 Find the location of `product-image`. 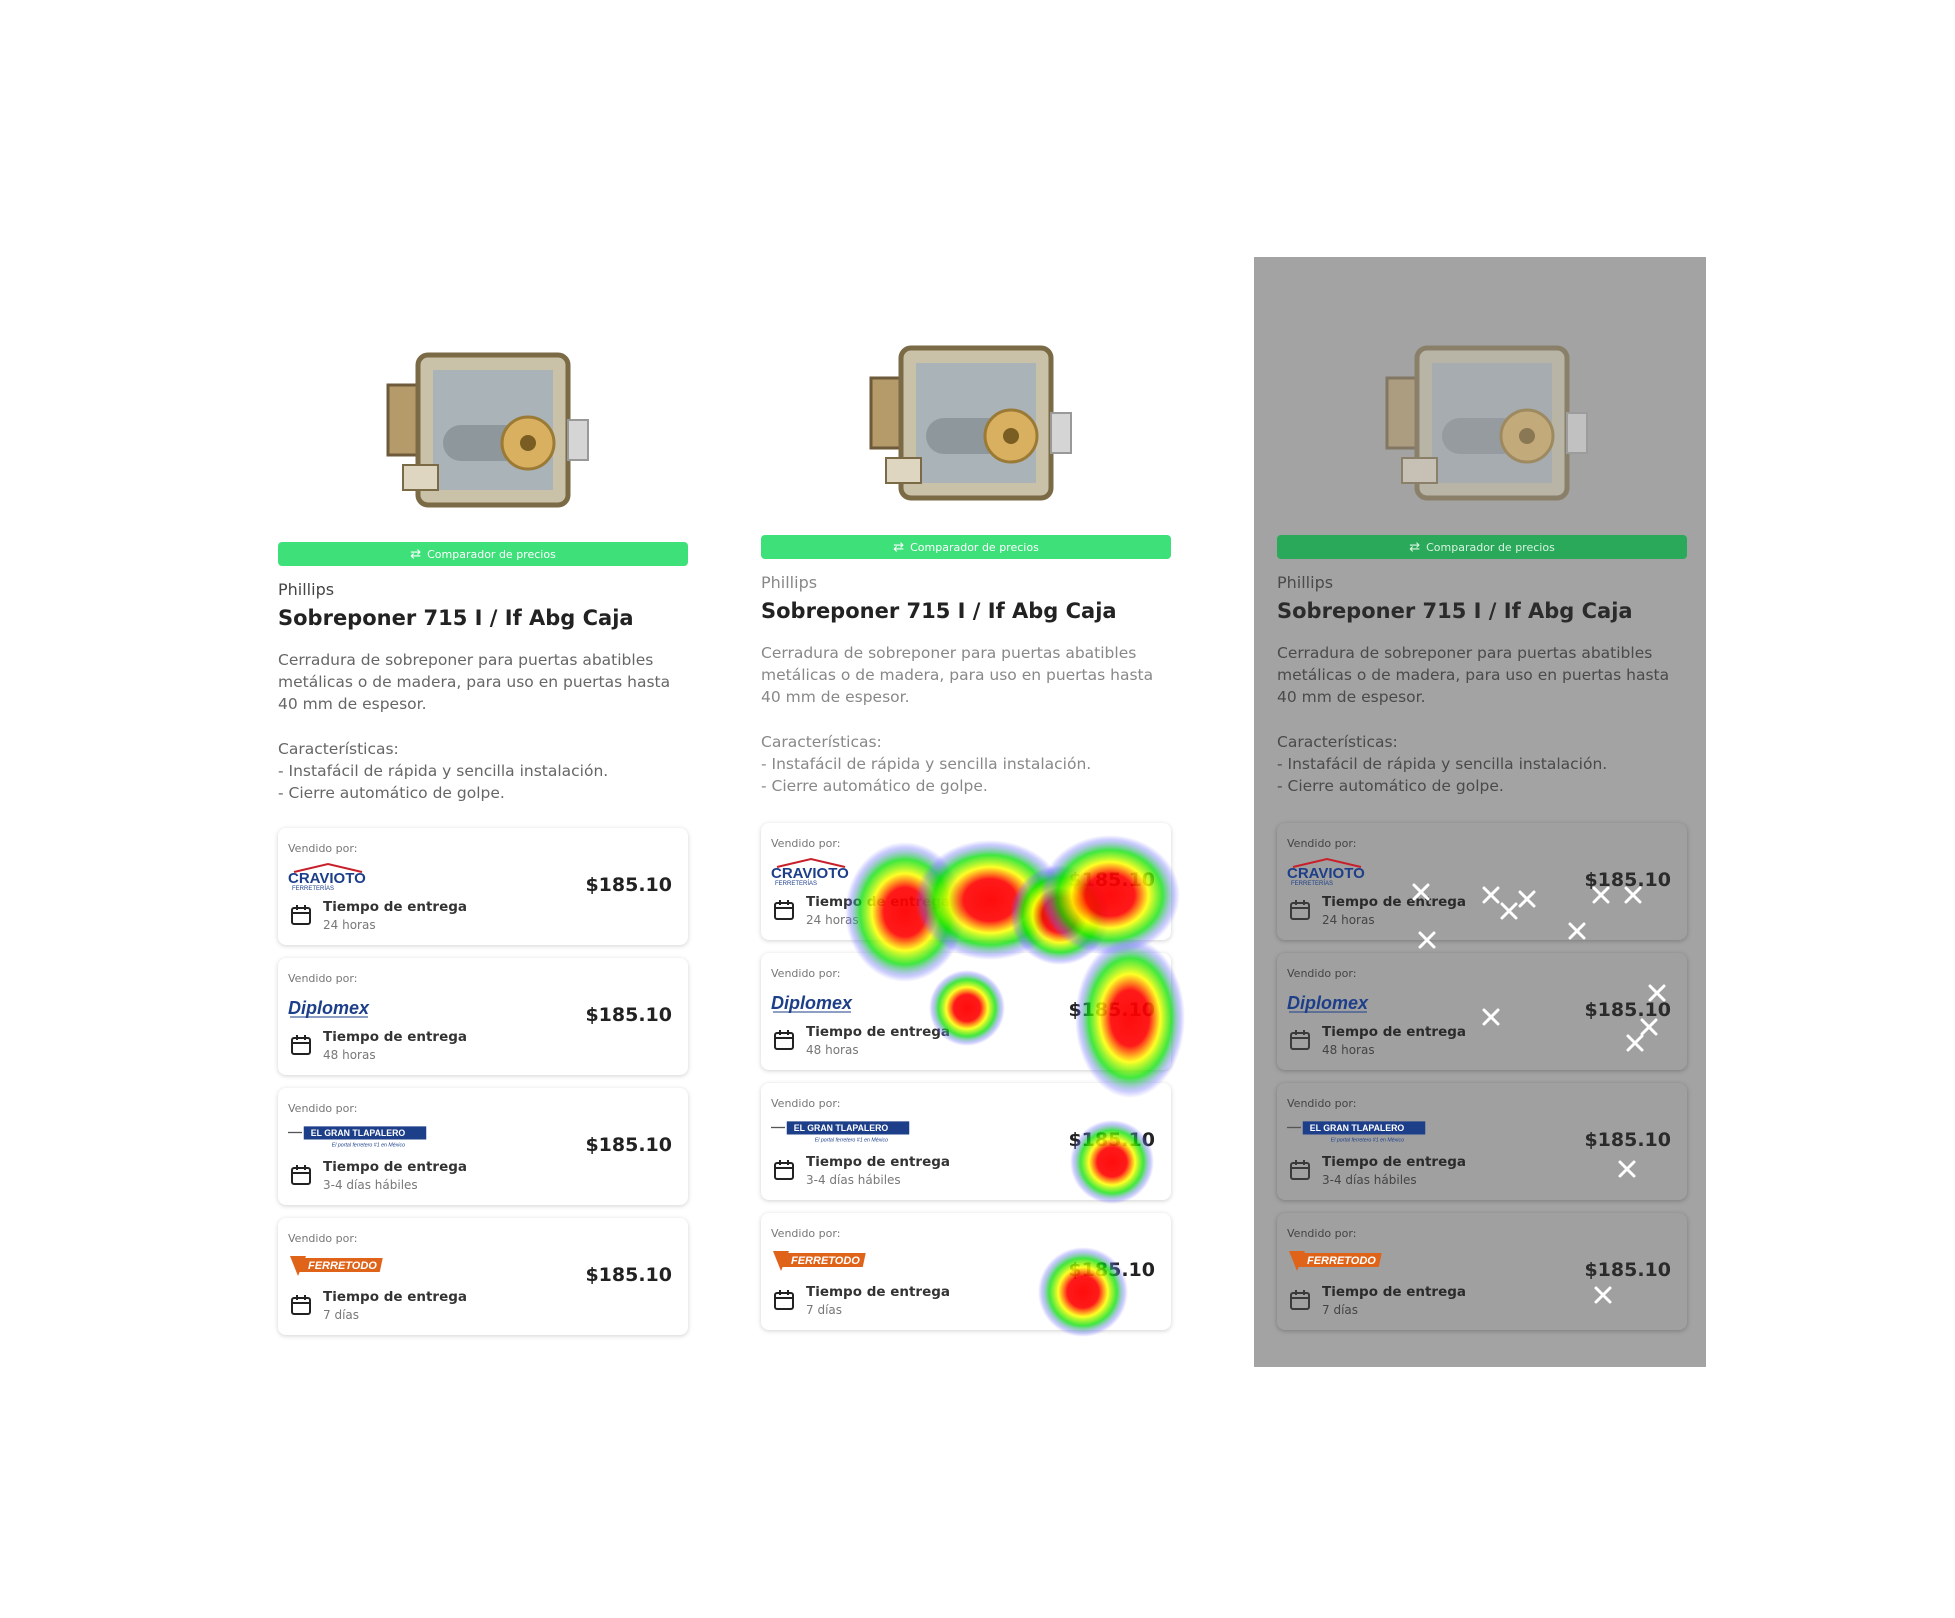

product-image is located at coordinates (485, 435).